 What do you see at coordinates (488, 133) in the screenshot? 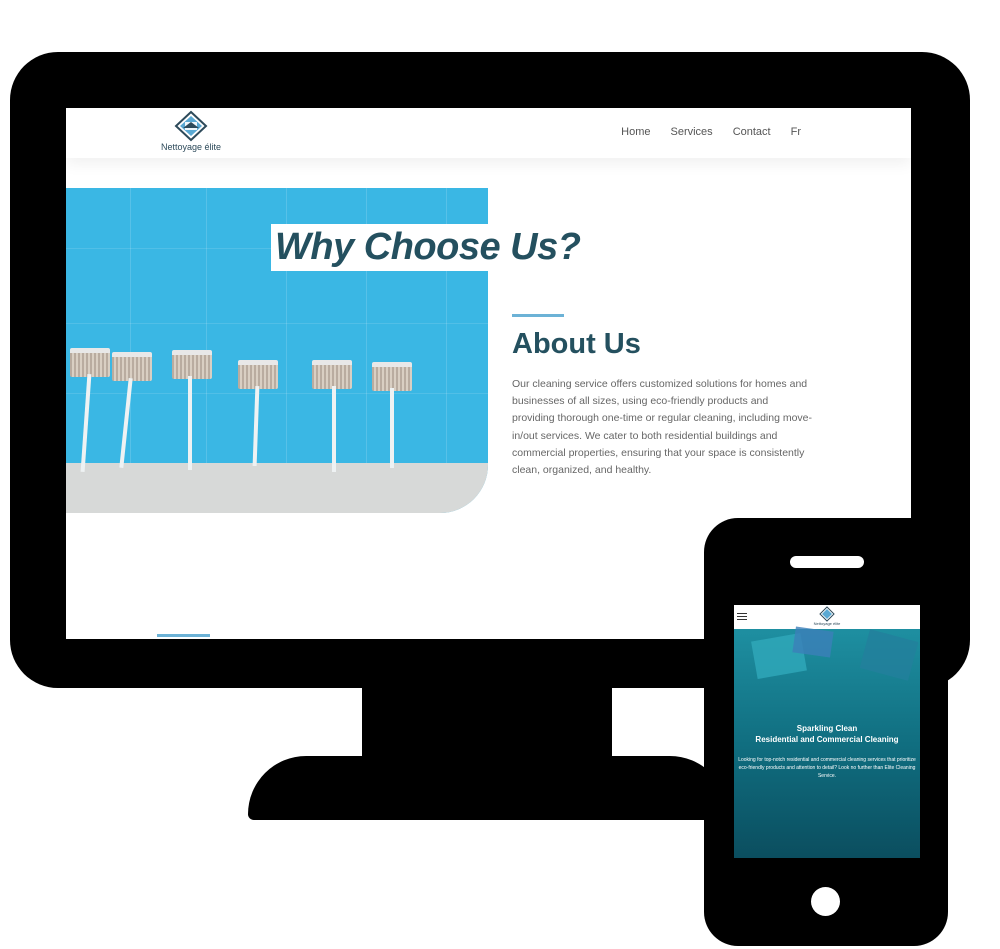
I see `site-header: Nettoyage élite Home Services Contact Fr` at bounding box center [488, 133].